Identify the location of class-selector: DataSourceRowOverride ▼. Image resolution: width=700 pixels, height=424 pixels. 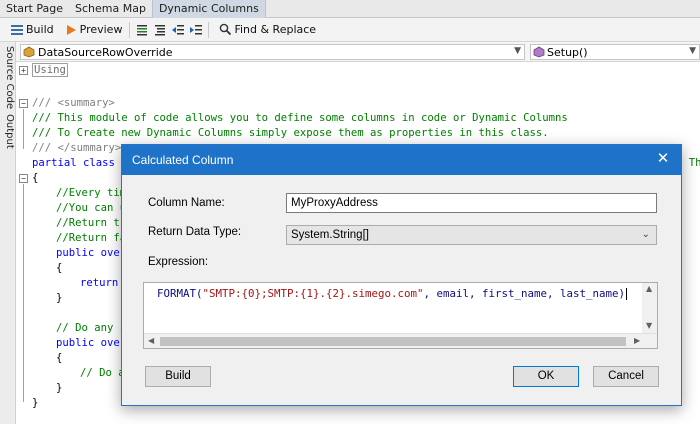
(272, 52).